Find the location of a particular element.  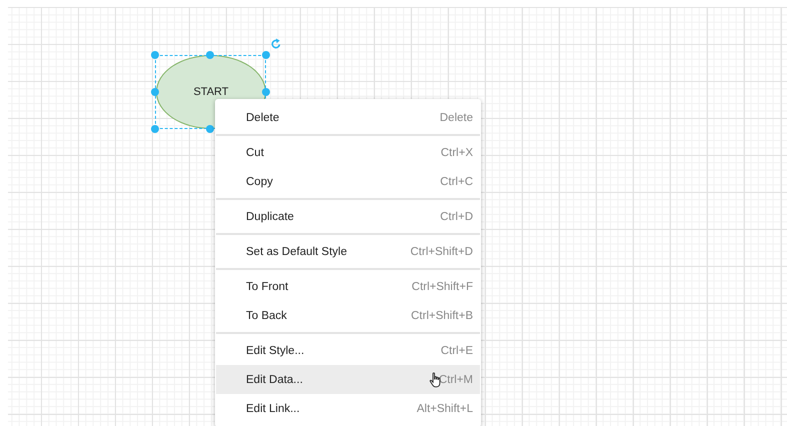

menu-item: Set as Default Style Ctrl+Shift+D is located at coordinates (348, 251).